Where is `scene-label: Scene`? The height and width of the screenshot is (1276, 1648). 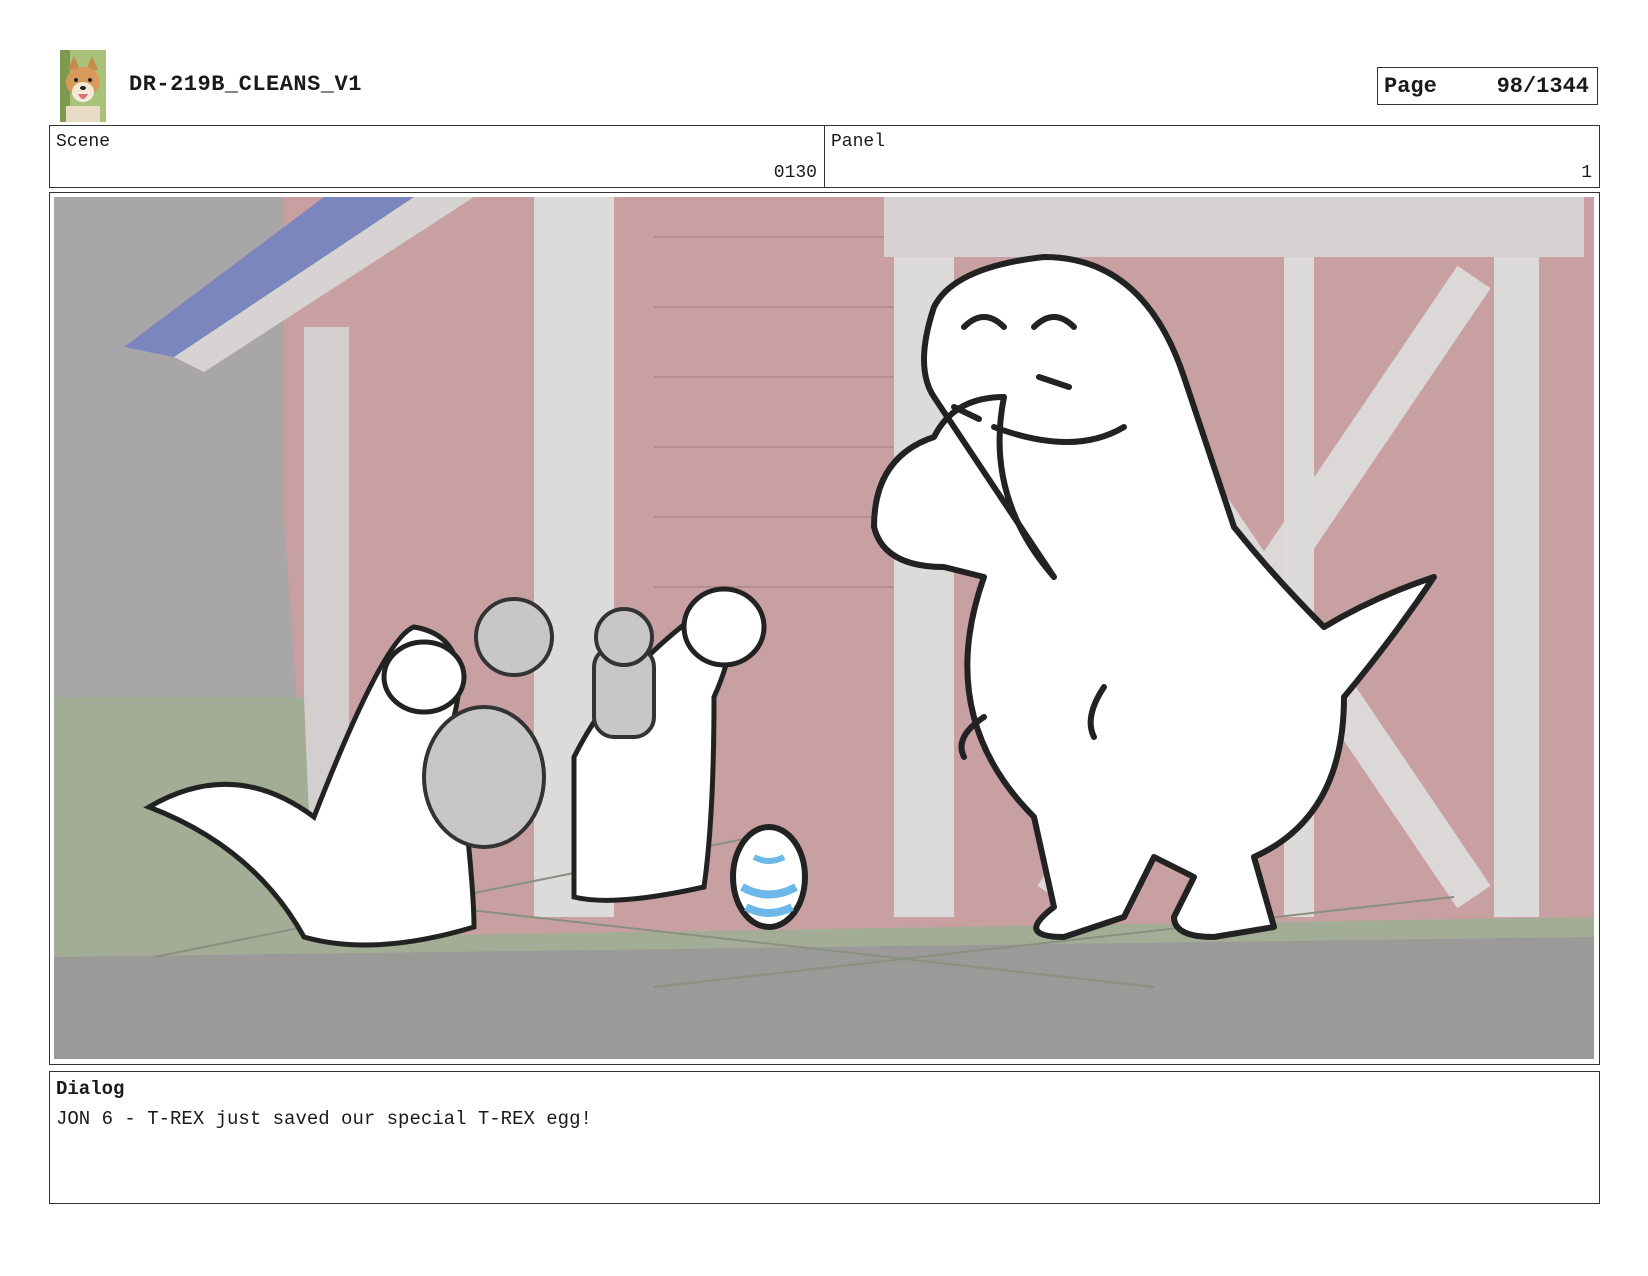
scene-label: Scene is located at coordinates (83, 142).